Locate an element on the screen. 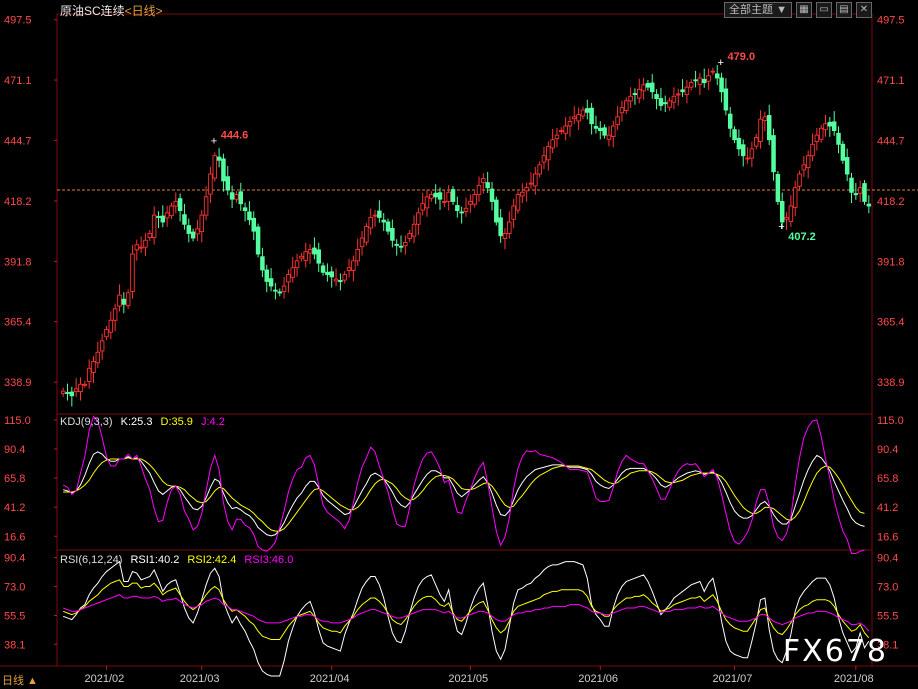  price-ytick-right: 365.4 is located at coordinates (891, 323).